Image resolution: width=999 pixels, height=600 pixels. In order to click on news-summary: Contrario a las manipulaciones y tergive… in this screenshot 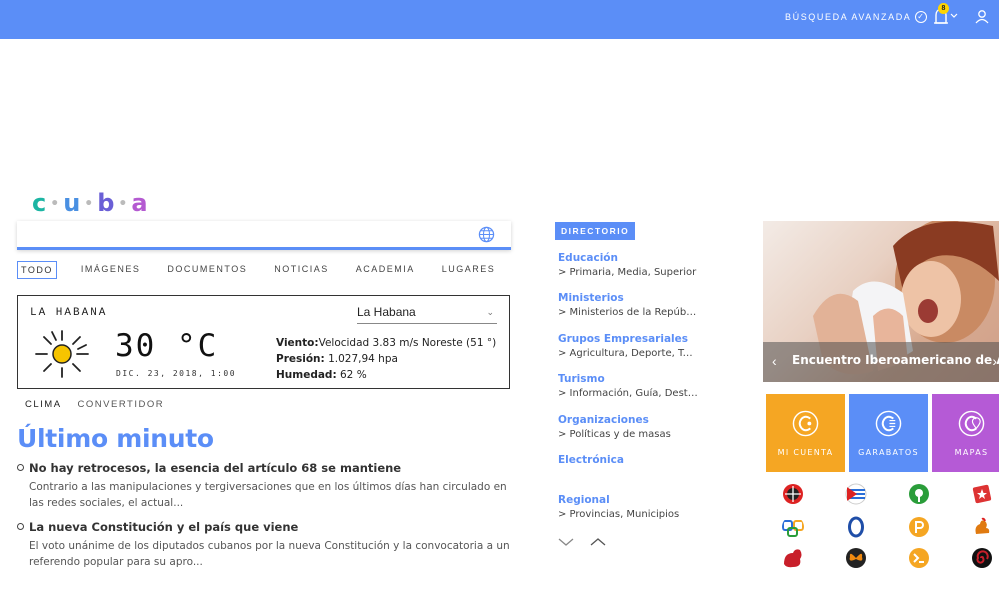, I will do `click(268, 495)`.